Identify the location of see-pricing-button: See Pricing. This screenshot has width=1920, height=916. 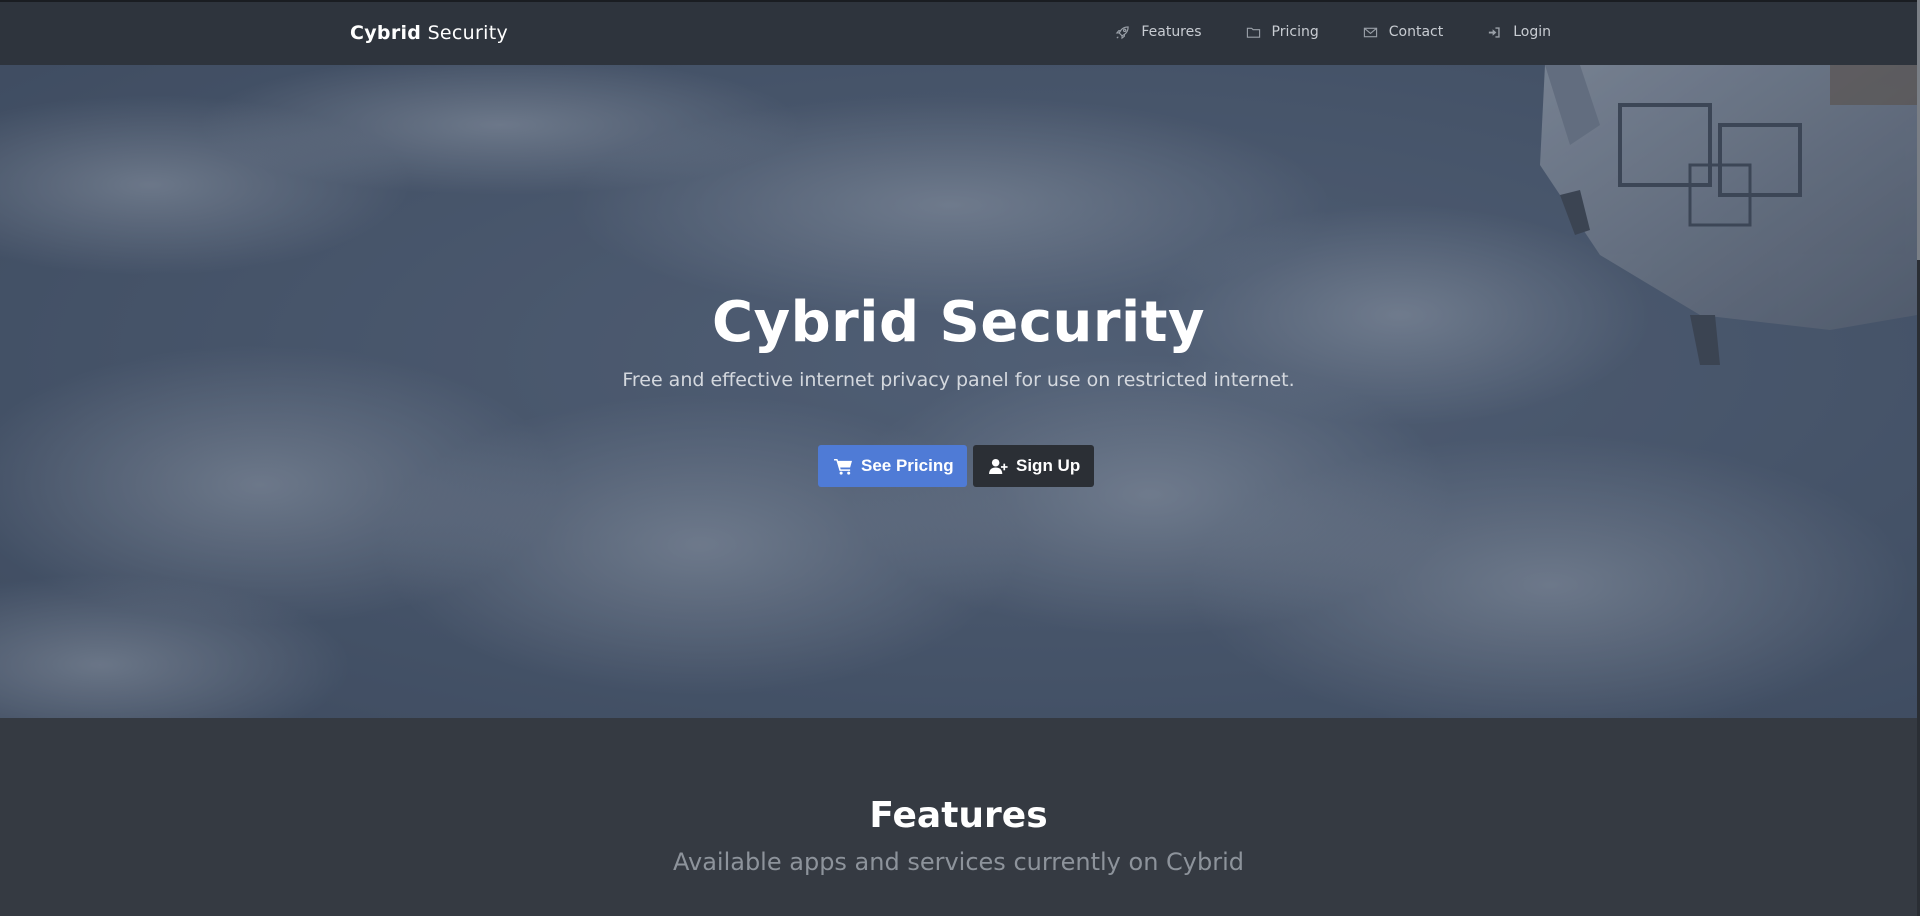
(892, 466).